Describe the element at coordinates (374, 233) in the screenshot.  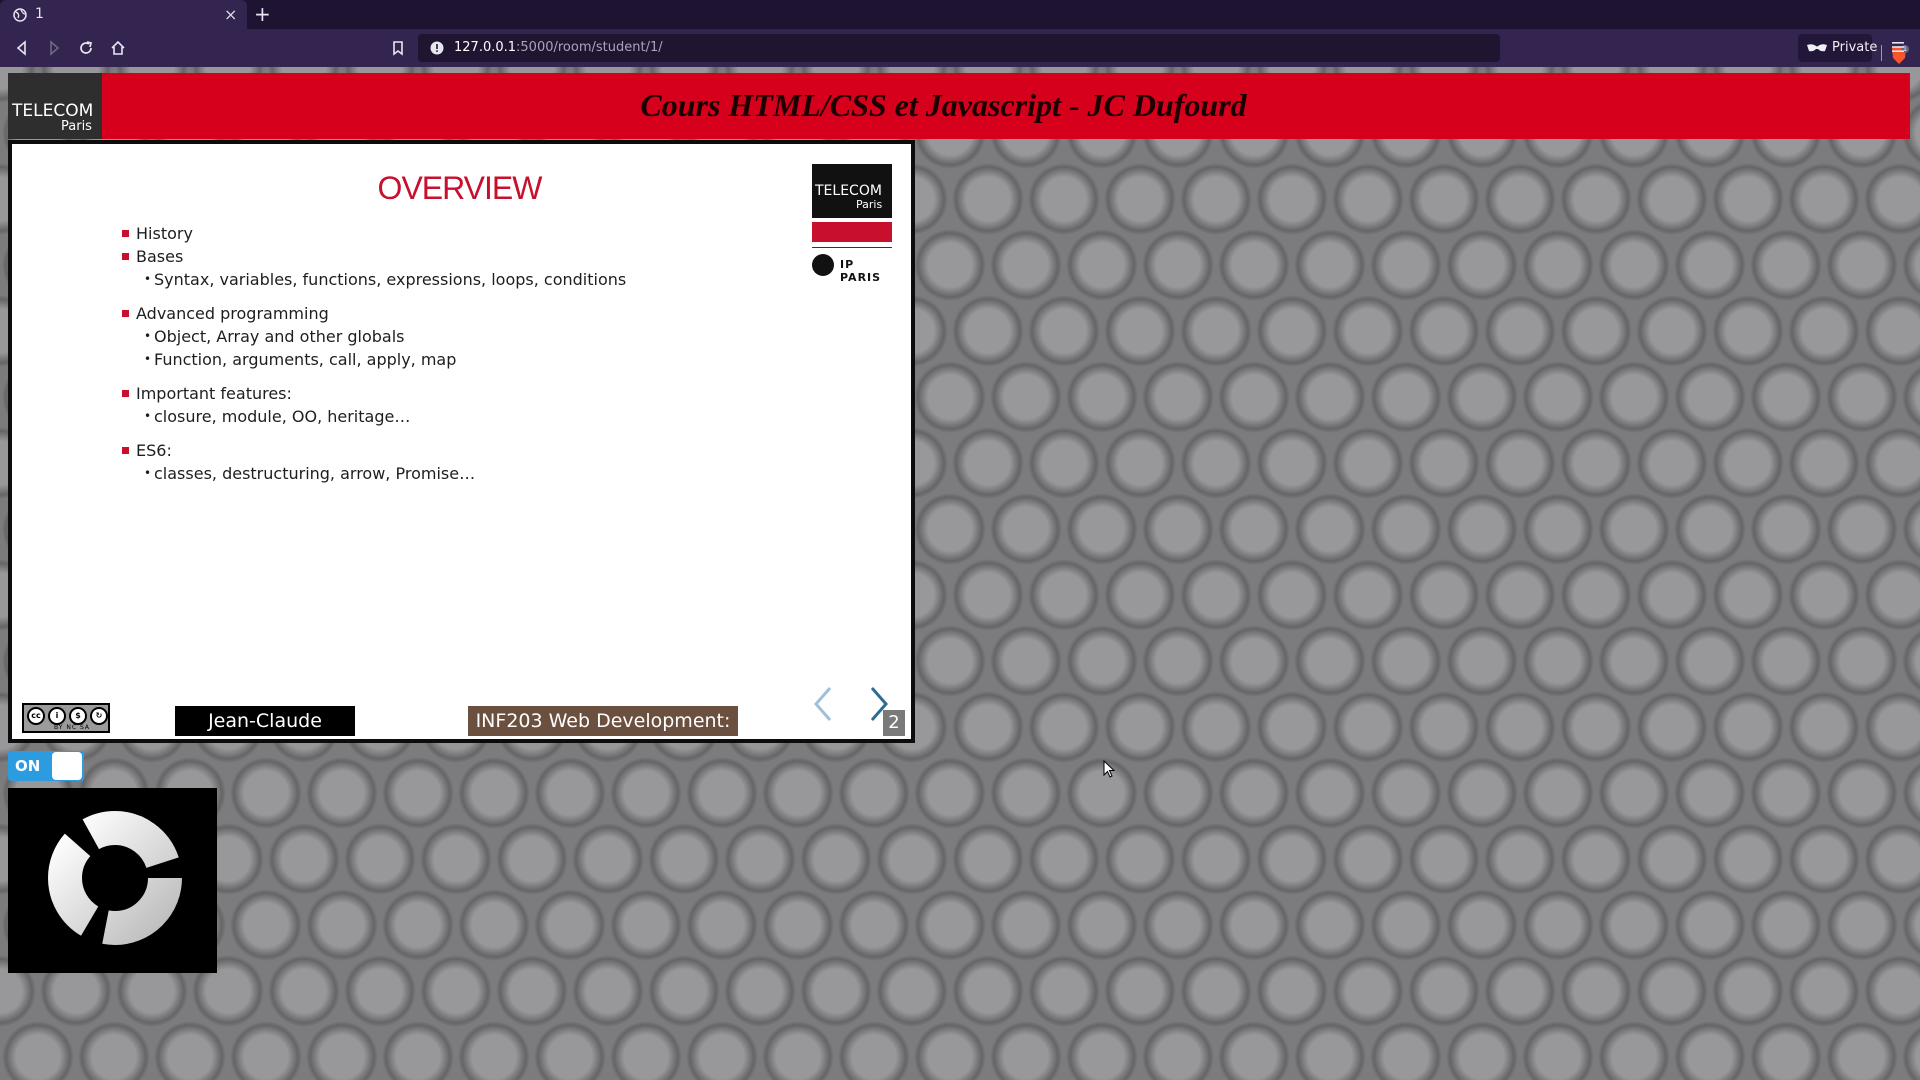
I see `list-item: History` at that location.